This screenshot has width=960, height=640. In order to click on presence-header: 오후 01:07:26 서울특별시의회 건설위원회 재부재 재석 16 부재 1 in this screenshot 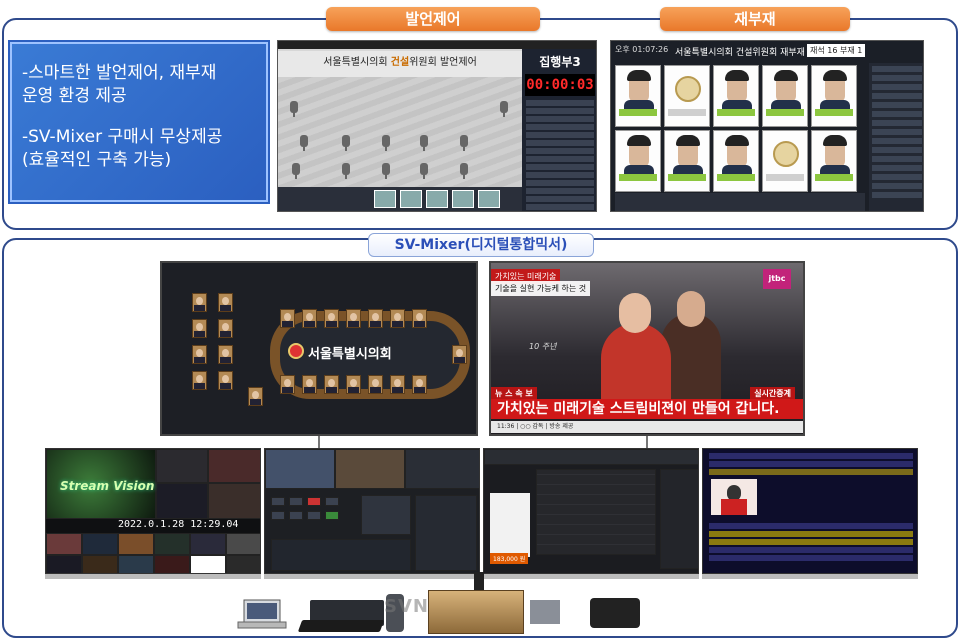, I will do `click(767, 52)`.